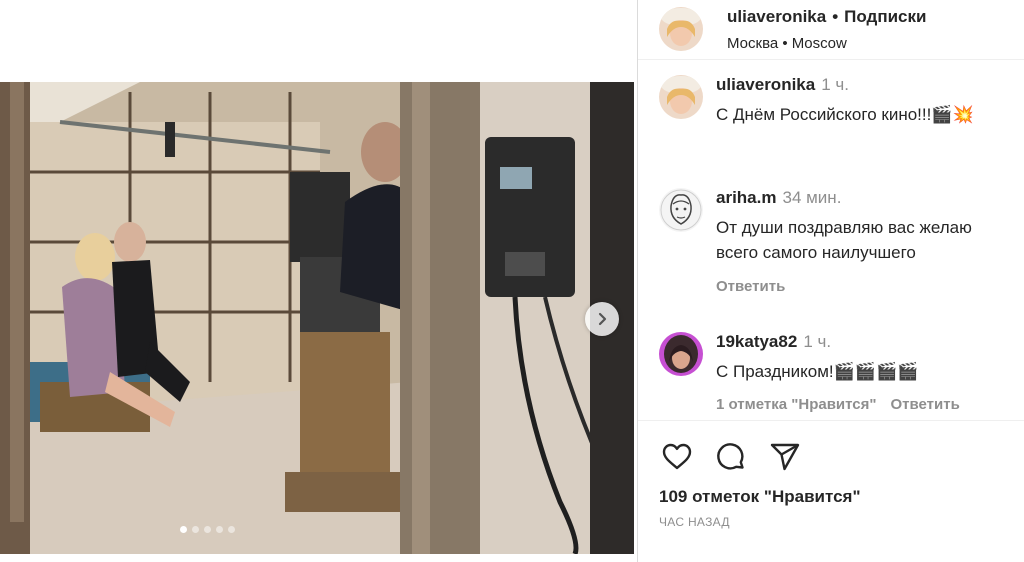  Describe the element at coordinates (756, 341) in the screenshot. I see `commenter-username-link: 19katya82` at that location.